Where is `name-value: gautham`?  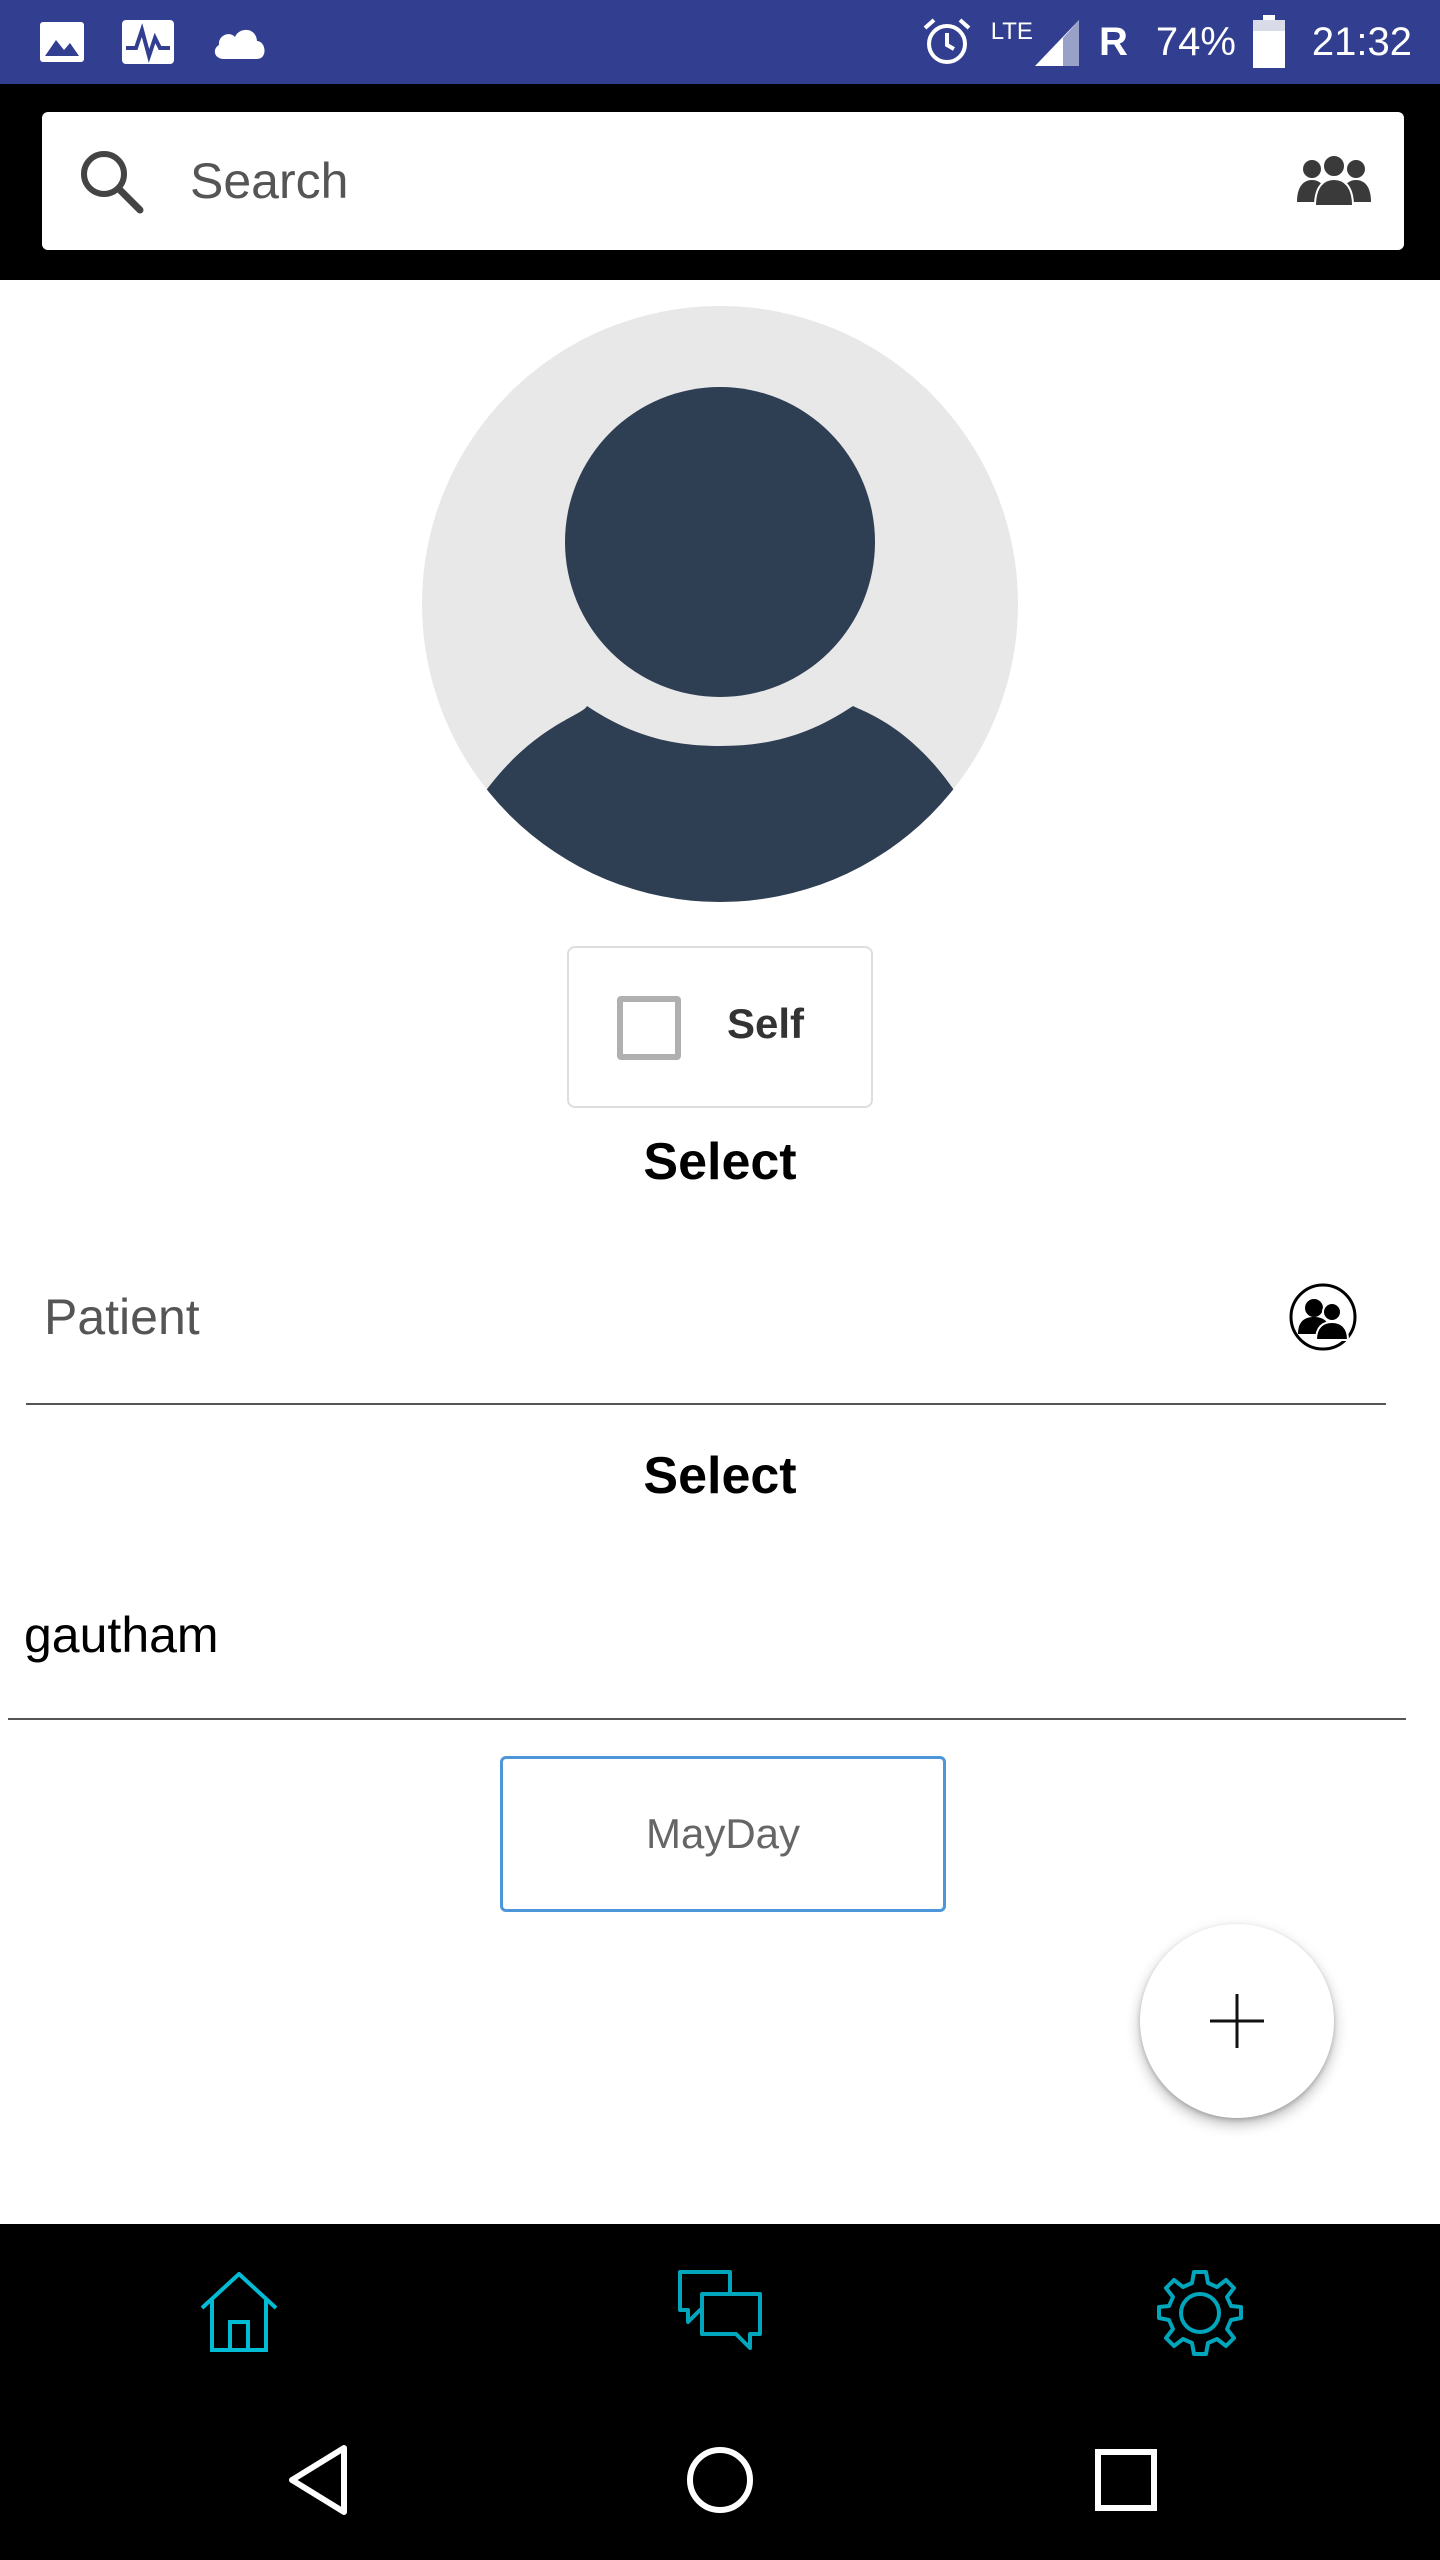
name-value: gautham is located at coordinates (121, 1635).